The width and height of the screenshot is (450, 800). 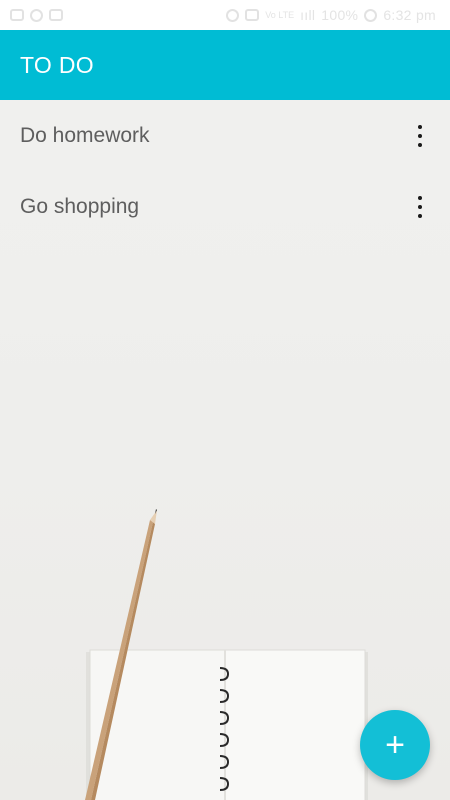 I want to click on image-icon, so click(x=56, y=15).